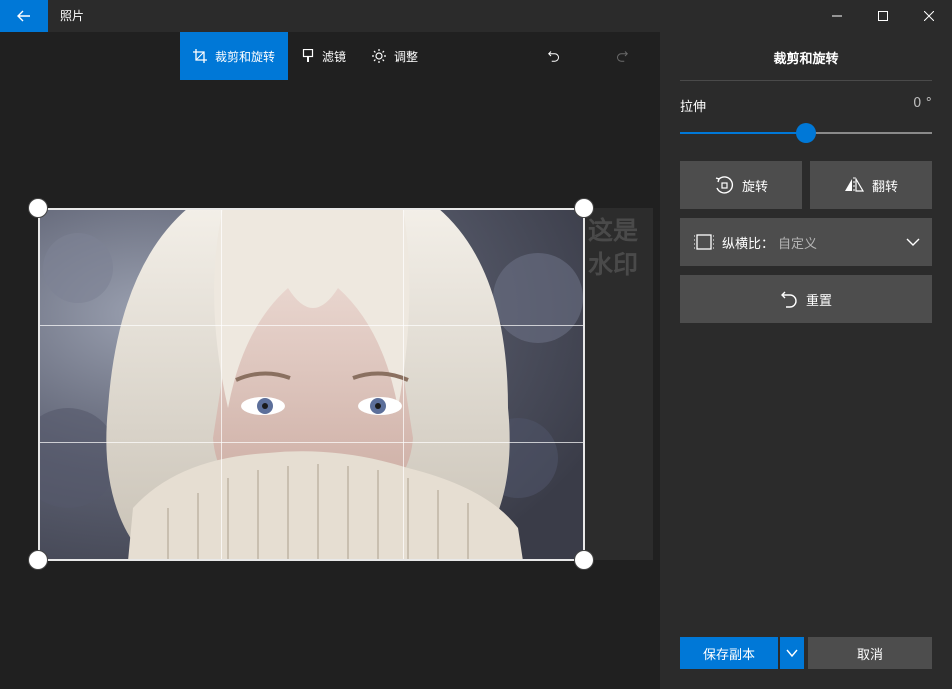 This screenshot has width=952, height=689. I want to click on flip-button: 翻转, so click(871, 185).